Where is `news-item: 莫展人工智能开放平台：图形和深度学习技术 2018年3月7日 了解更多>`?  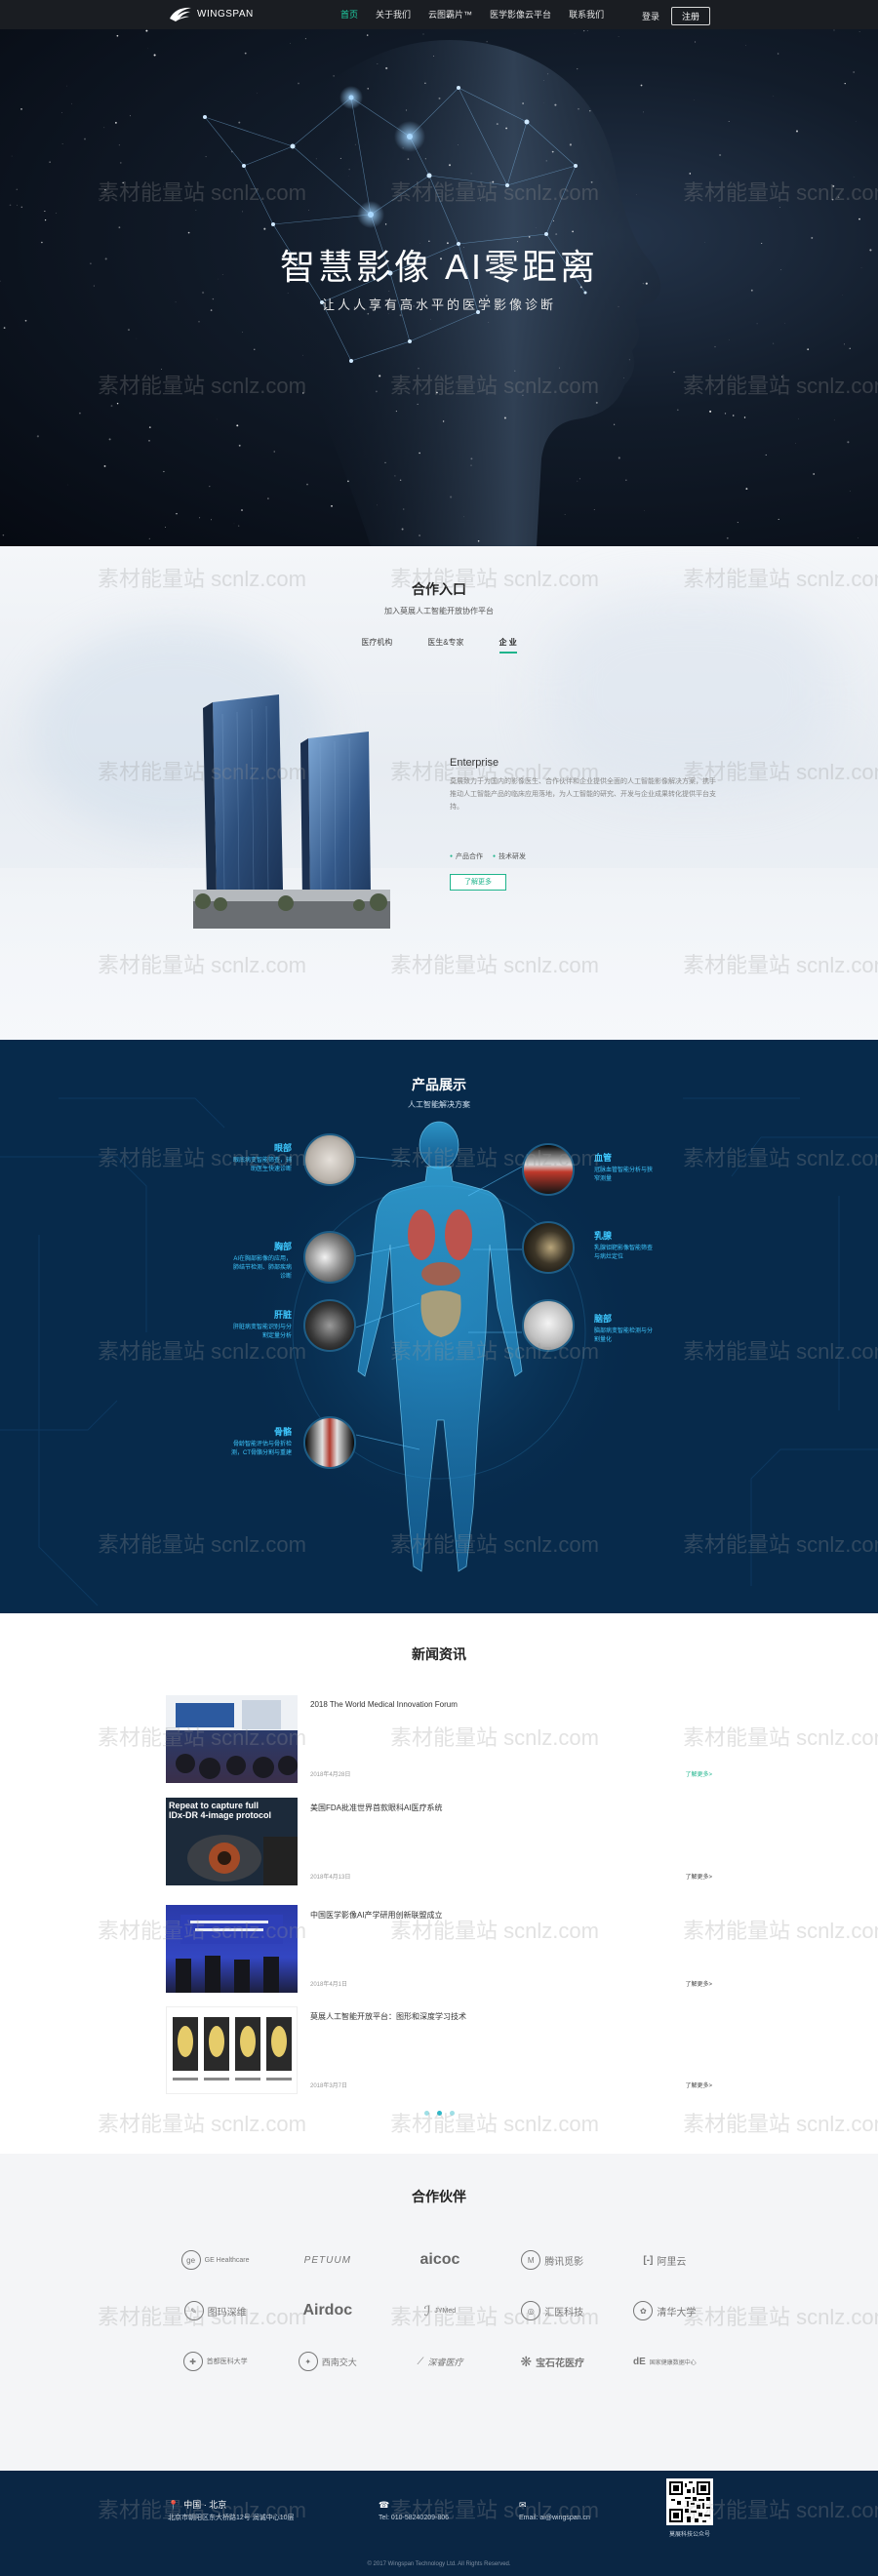 news-item: 莫展人工智能开放平台：图形和深度学习技术 2018年3月7日 了解更多> is located at coordinates (439, 2051).